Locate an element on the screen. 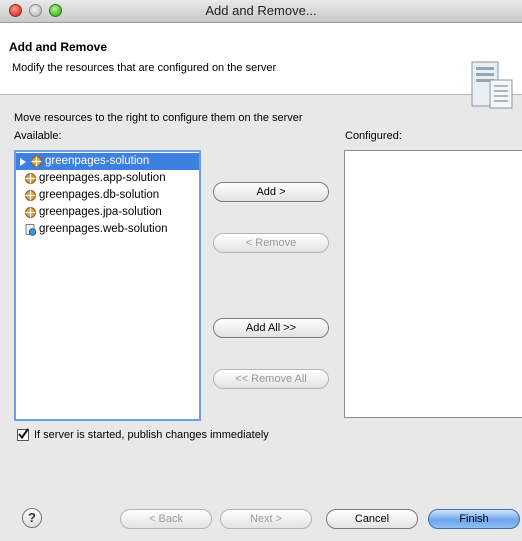 This screenshot has height=541, width=522. list-item: greenpages.db-solution is located at coordinates (107, 195).